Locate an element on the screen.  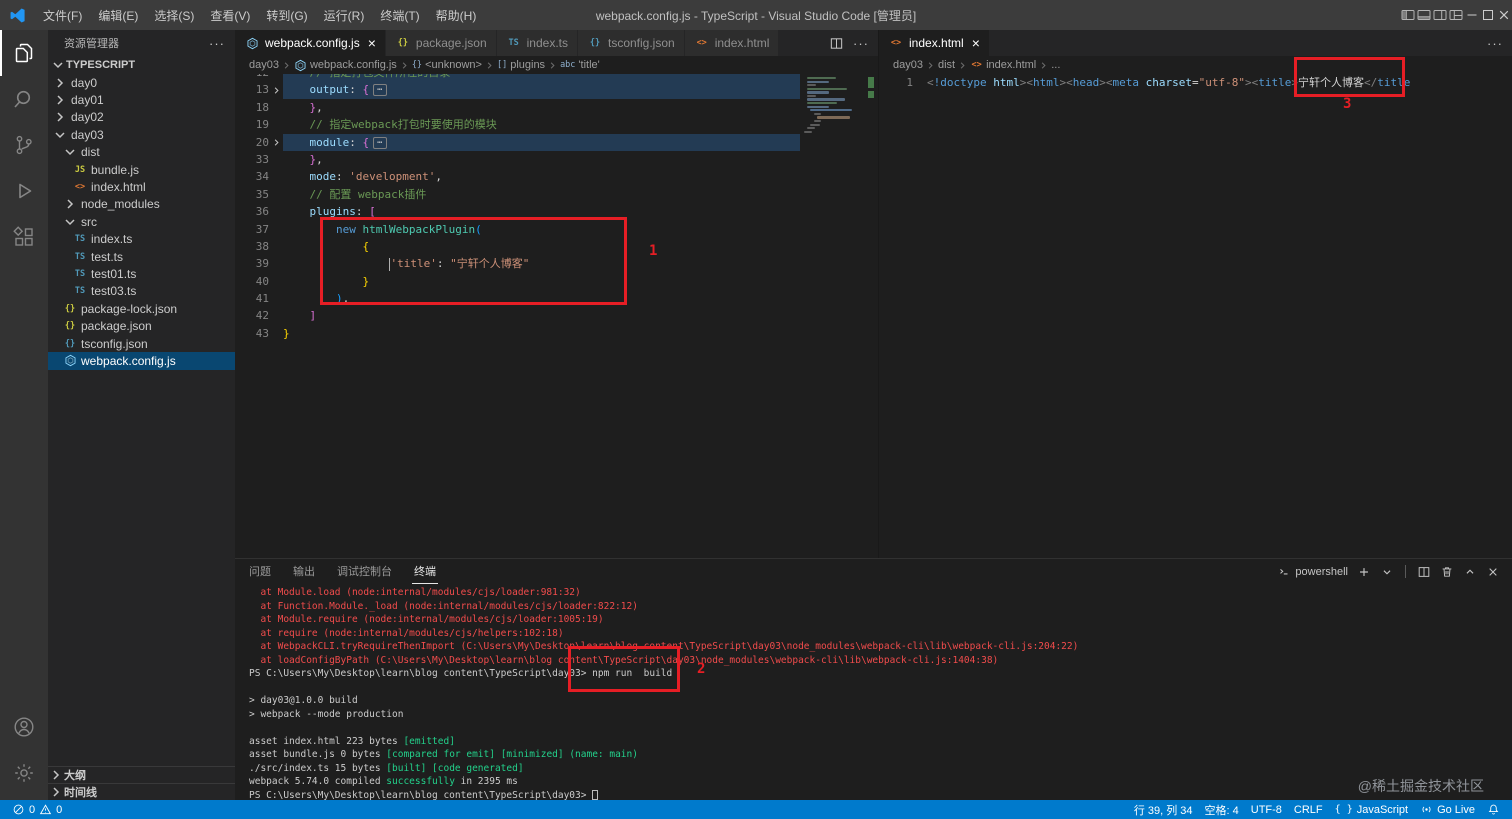
tree-item-day02: day02 is located at coordinates (141, 117).